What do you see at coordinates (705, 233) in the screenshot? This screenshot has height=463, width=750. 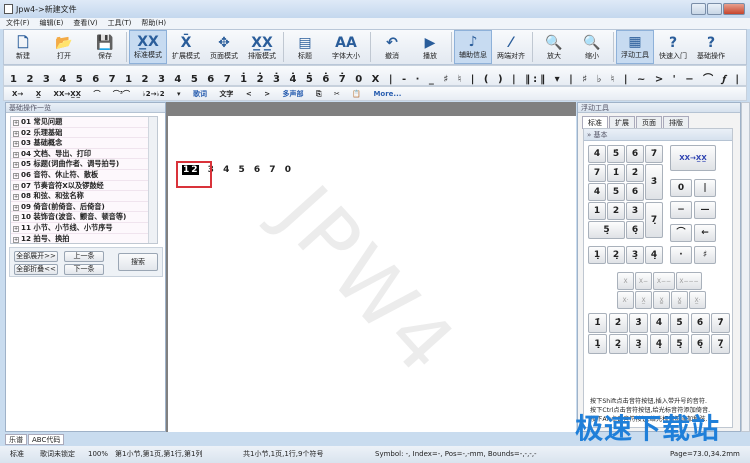 I see `keypad-key: ←` at bounding box center [705, 233].